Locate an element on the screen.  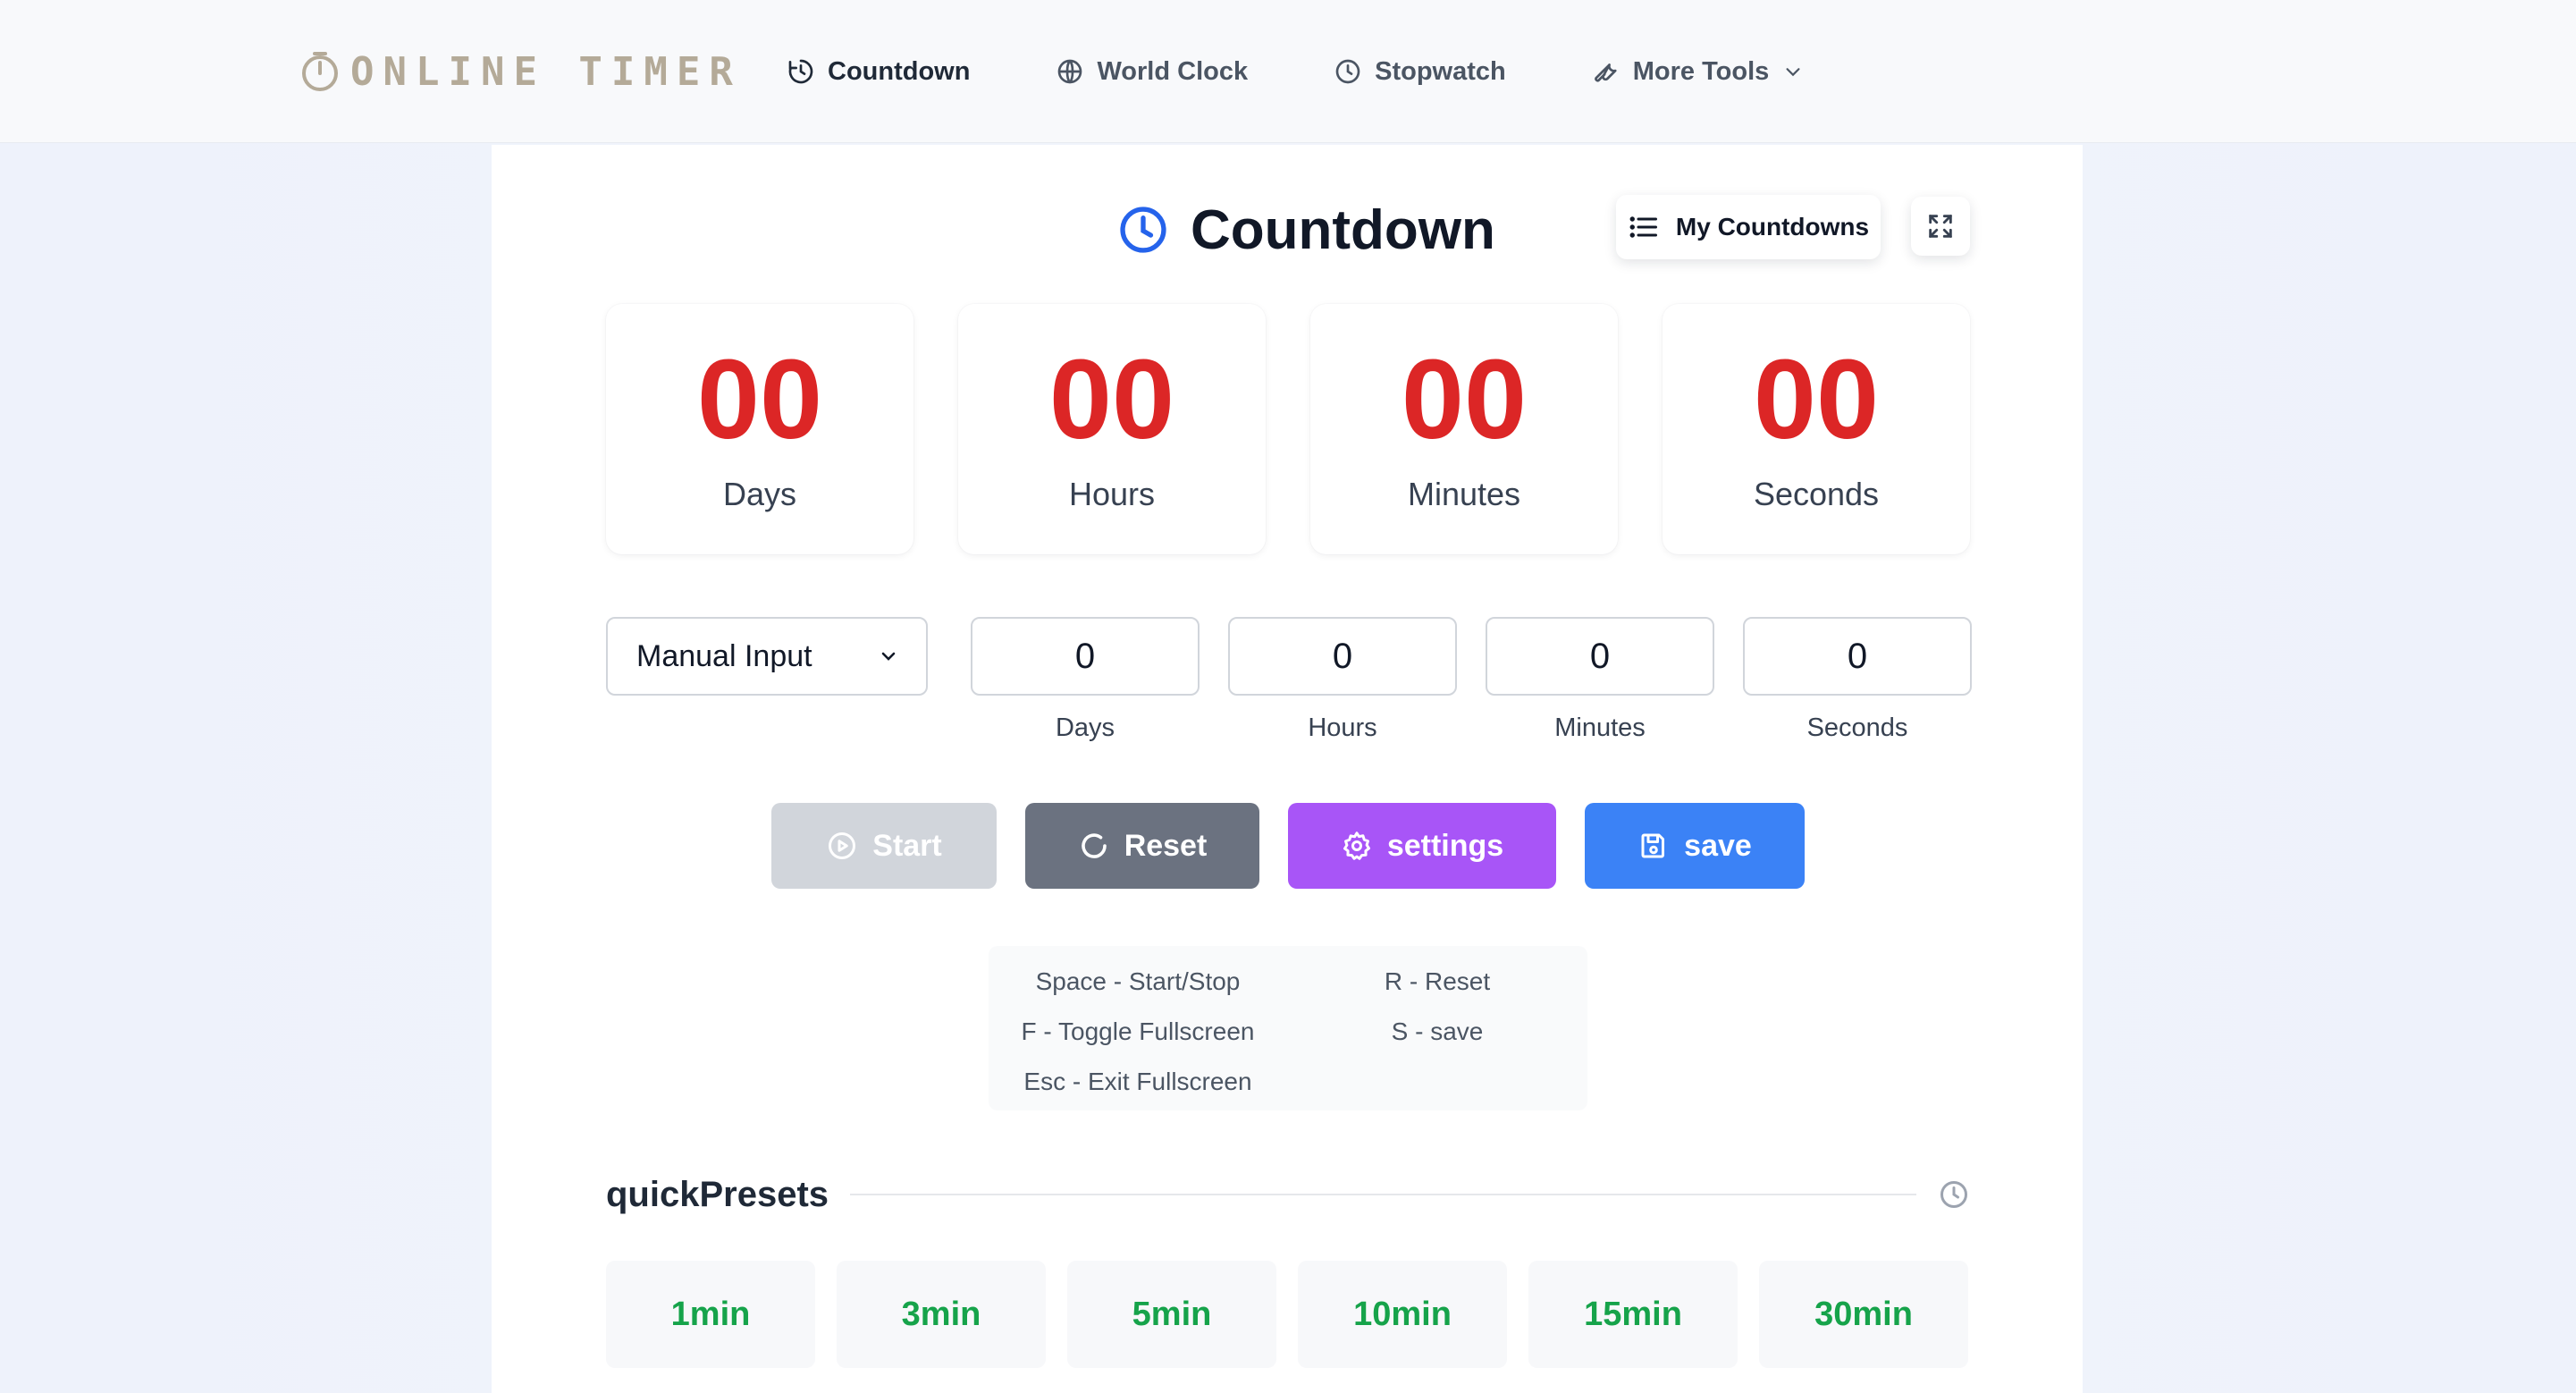
start-label: Start is located at coordinates (907, 846).